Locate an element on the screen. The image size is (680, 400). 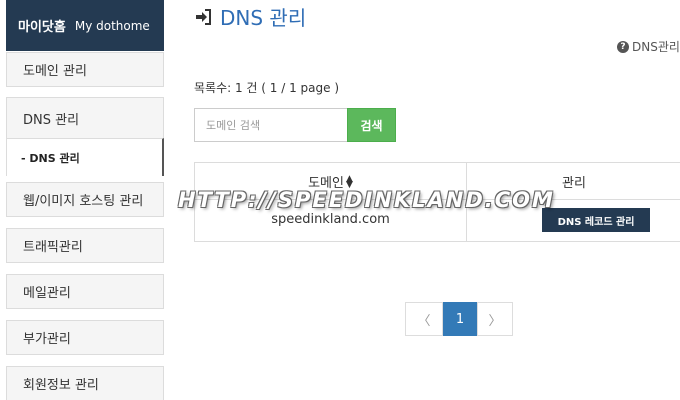
sidebar-header-title: 마이닷홈 is located at coordinates (42, 27).